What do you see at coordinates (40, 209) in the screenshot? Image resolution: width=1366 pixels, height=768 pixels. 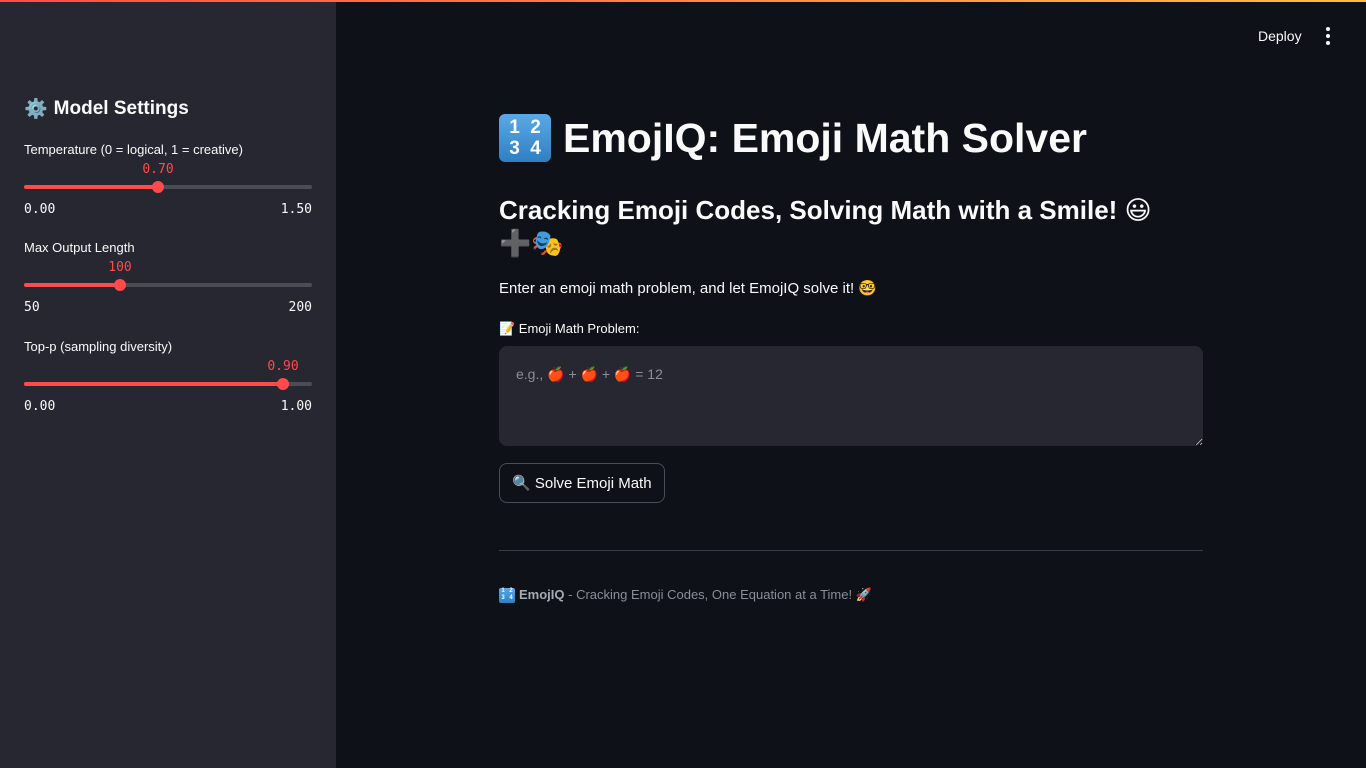 I see `temperature-min: 0.00` at bounding box center [40, 209].